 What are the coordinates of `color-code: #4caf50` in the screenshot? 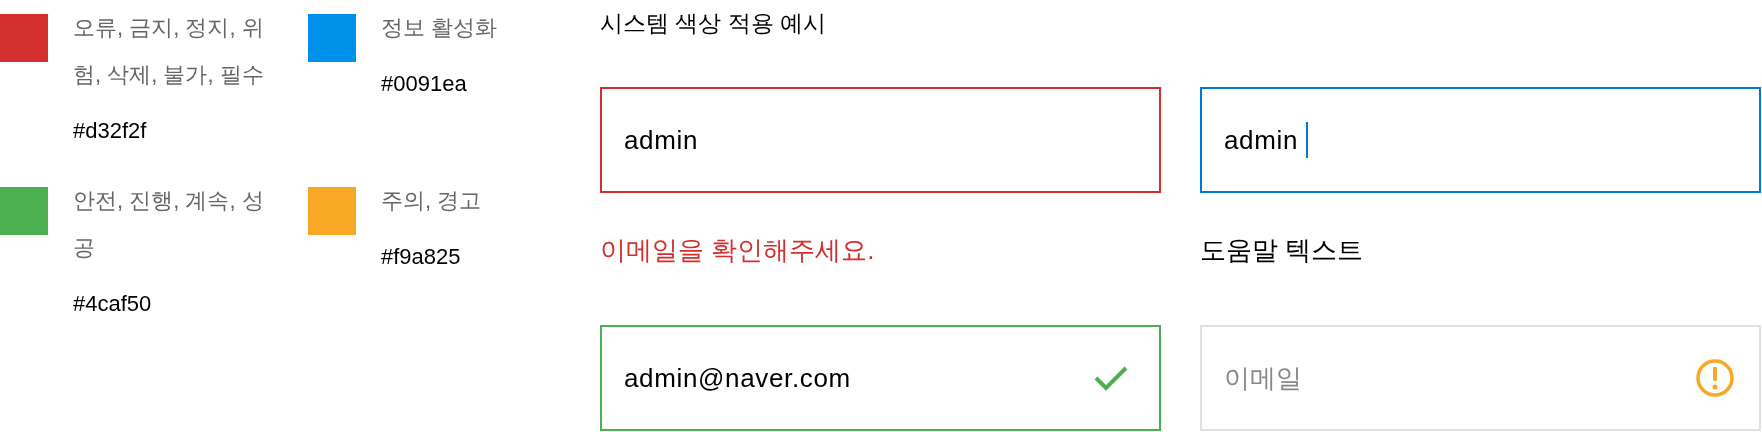 It's located at (113, 304).